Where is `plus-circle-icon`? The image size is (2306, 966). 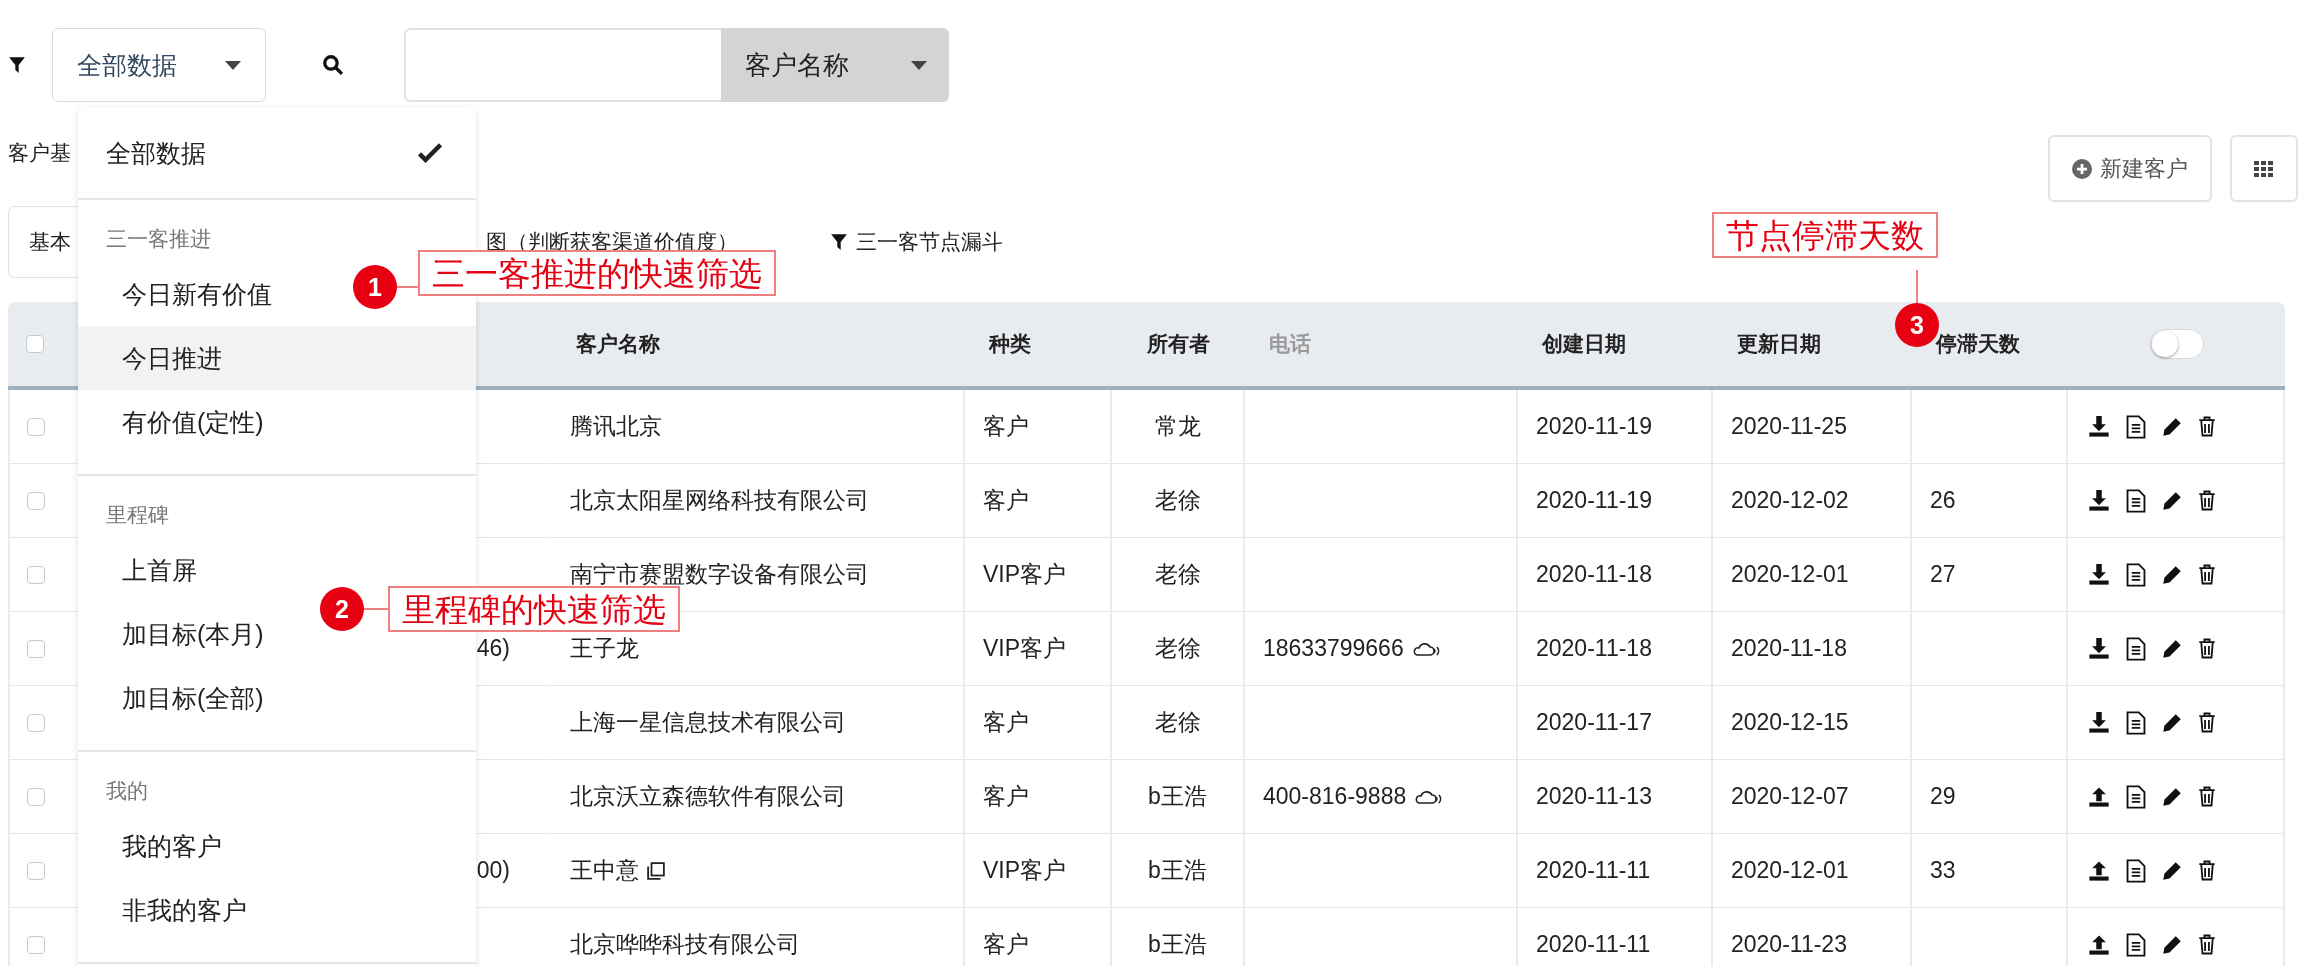 plus-circle-icon is located at coordinates (2082, 168).